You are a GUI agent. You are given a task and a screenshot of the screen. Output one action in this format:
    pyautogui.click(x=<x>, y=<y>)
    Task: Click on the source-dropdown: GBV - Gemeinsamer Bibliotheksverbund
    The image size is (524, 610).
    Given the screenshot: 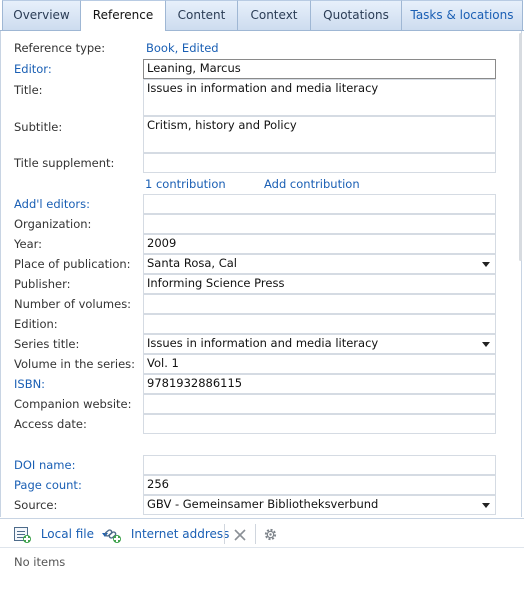 What is the action you would take?
    pyautogui.click(x=319, y=505)
    